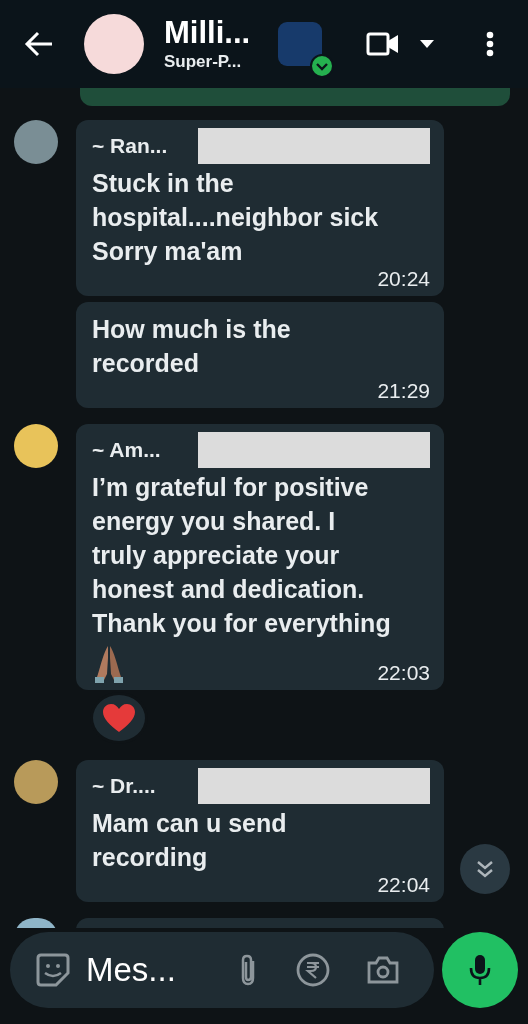 Image resolution: width=528 pixels, height=1024 pixels. I want to click on back-button, so click(39, 44).